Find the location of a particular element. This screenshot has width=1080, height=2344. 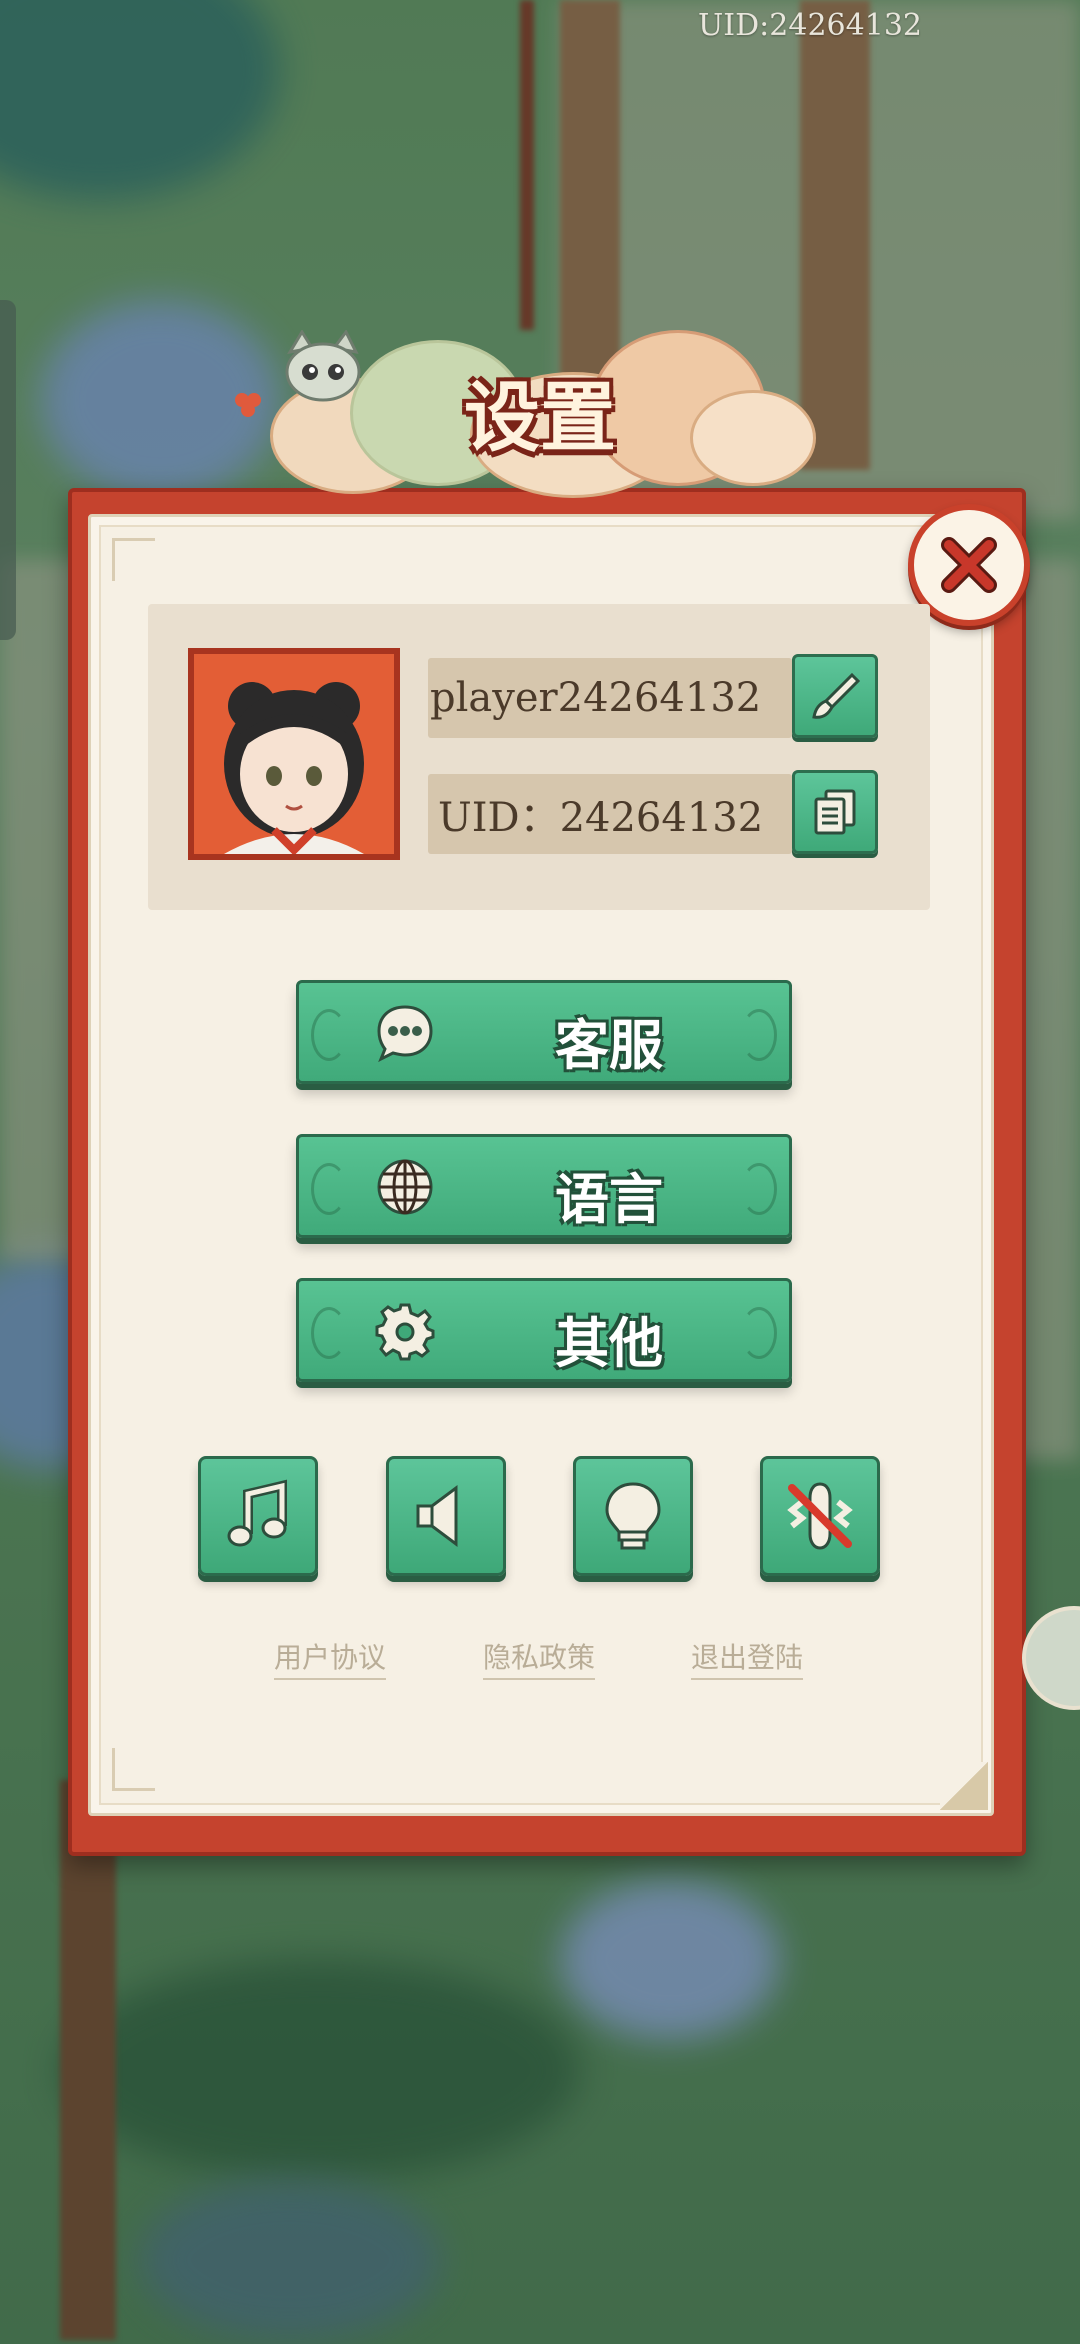

copy-uid-button is located at coordinates (835, 812).